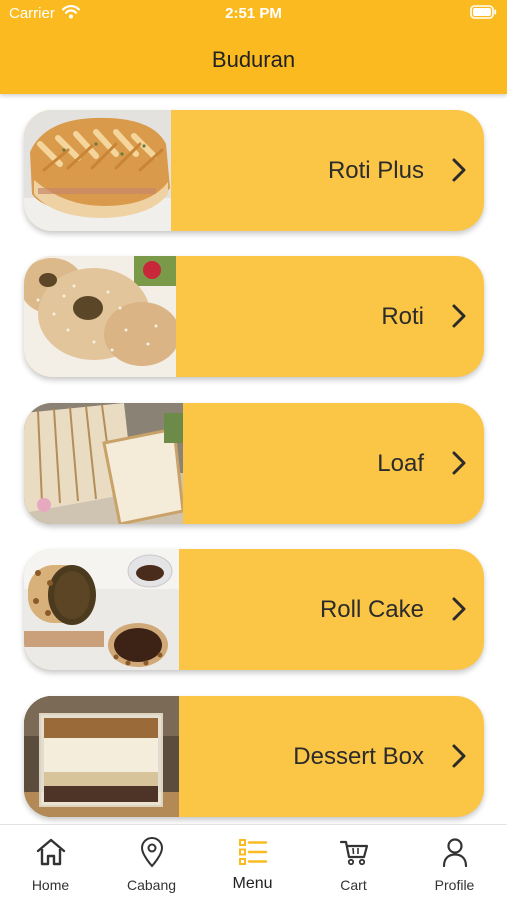  What do you see at coordinates (101, 609) in the screenshot?
I see `roll-cake-photo` at bounding box center [101, 609].